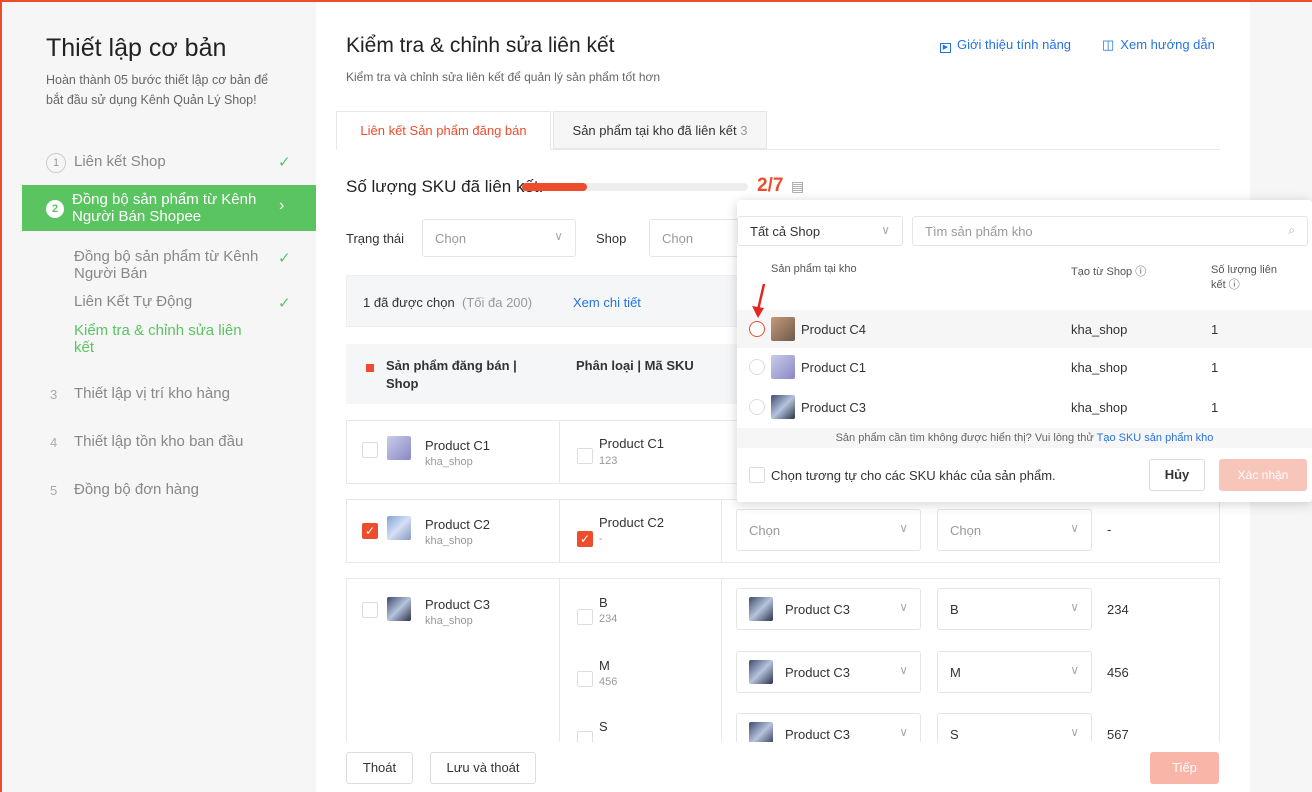  I want to click on save-exit-button: Lưu và thoát, so click(483, 768).